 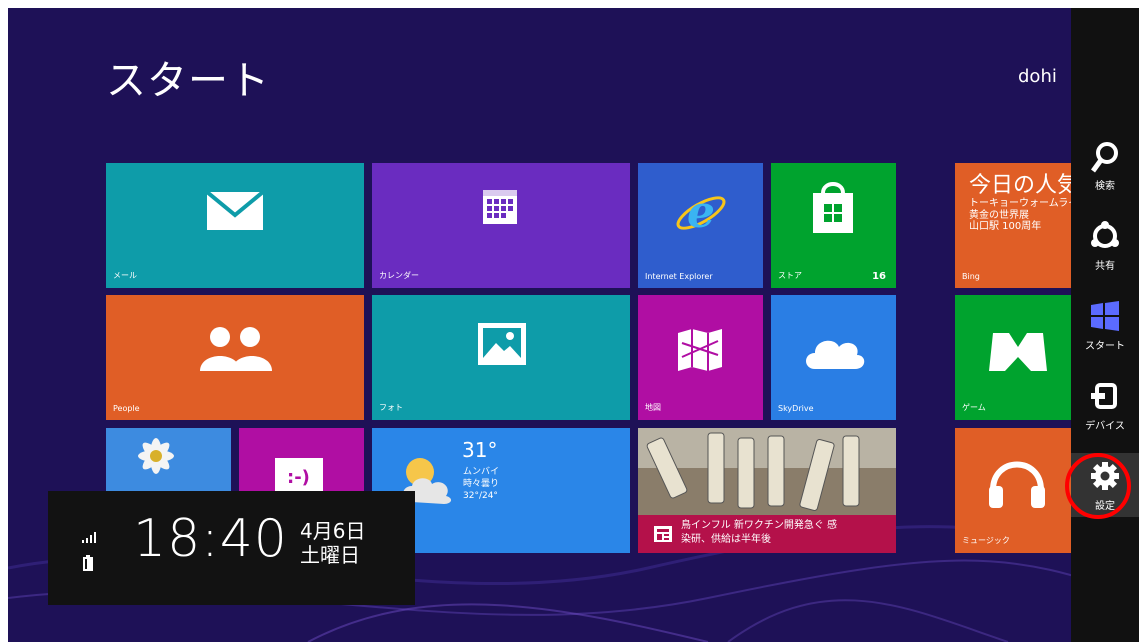 I want to click on mail-icon, so click(x=235, y=210).